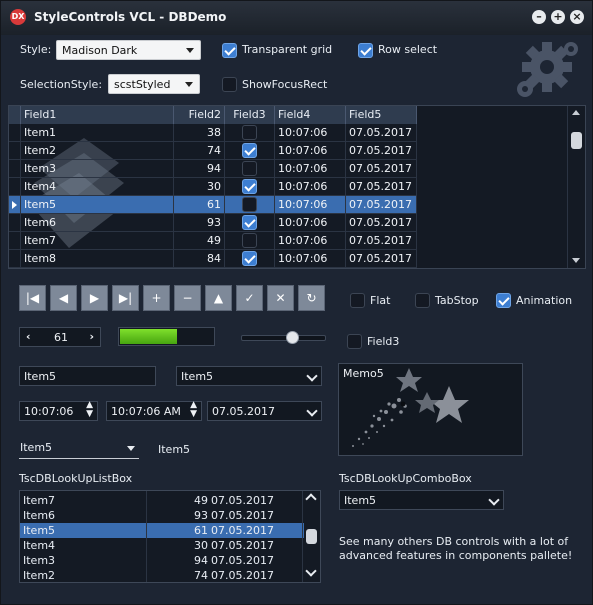 The height and width of the screenshot is (605, 593). What do you see at coordinates (154, 84) in the screenshot?
I see `selection-style-combo: scstStyled` at bounding box center [154, 84].